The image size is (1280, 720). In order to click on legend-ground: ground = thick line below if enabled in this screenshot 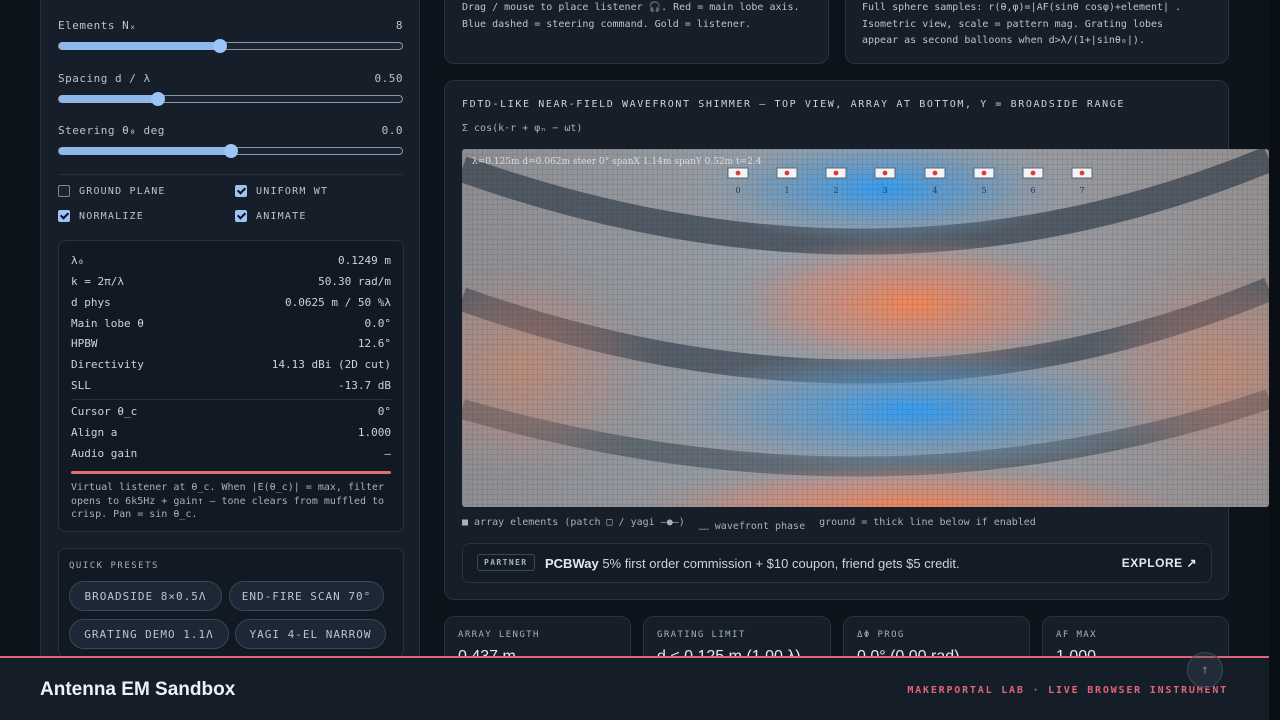, I will do `click(927, 522)`.